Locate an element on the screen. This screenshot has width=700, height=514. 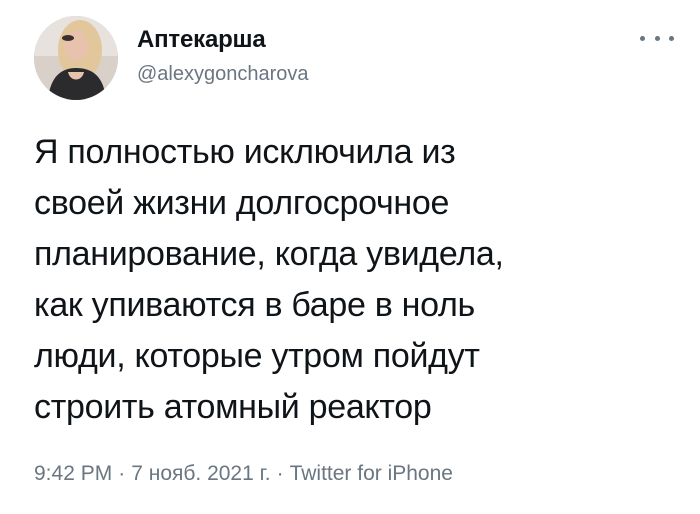
more-options-button is located at coordinates (657, 38).